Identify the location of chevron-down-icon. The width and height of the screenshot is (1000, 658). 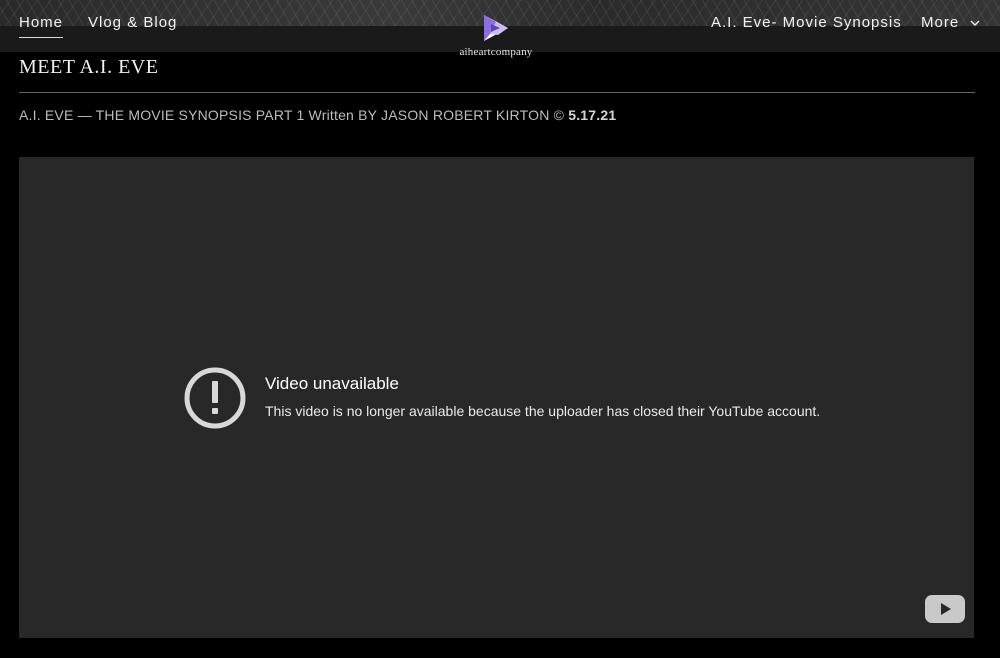
(975, 23).